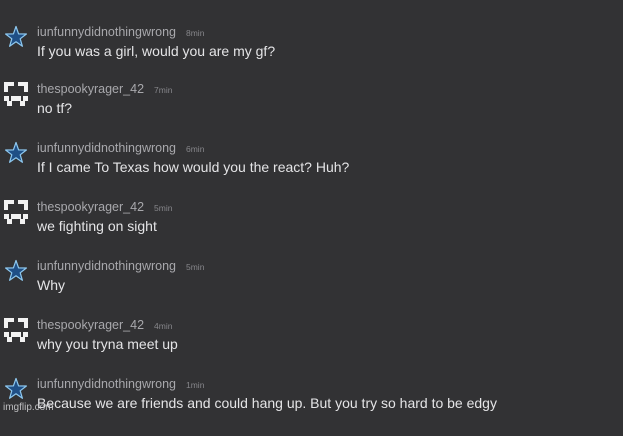  I want to click on message-2: thespookyrager_42 7min no tf?, so click(311, 111).